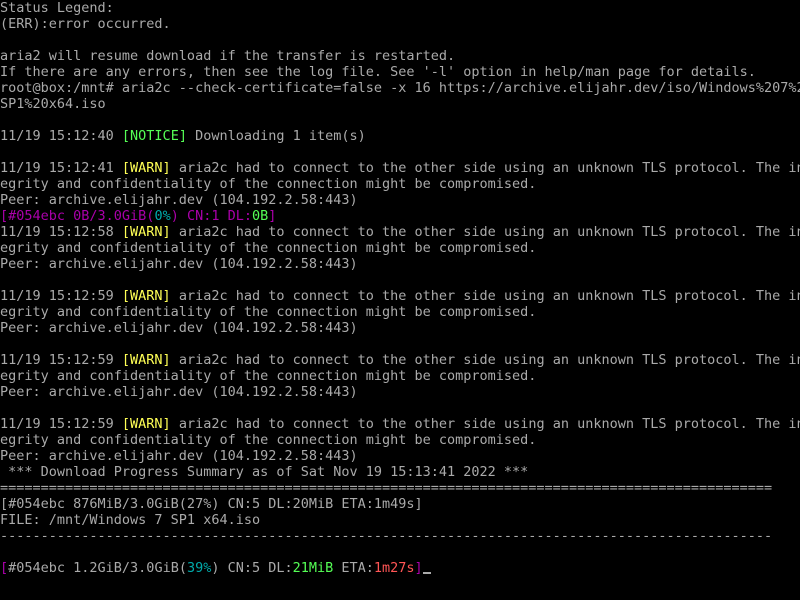  Describe the element at coordinates (85, 24) in the screenshot. I see `terminal-text-segment: (ERR):error occurred.` at that location.